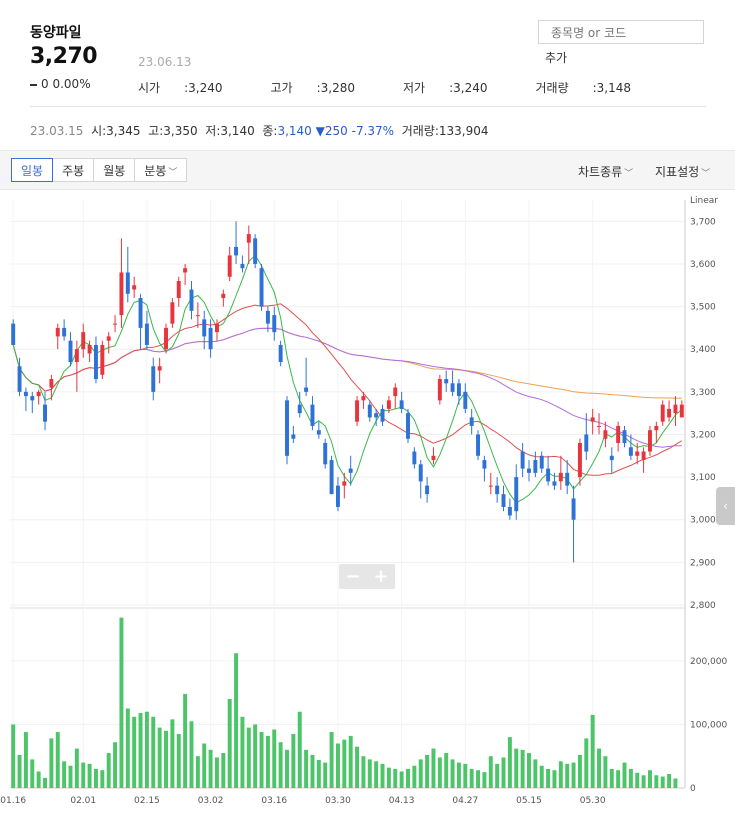 The image size is (735, 814). I want to click on add-stock-link: 추가, so click(556, 57).